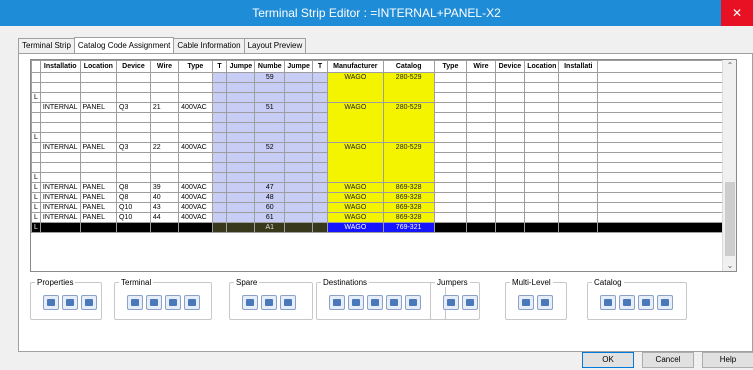 This screenshot has width=753, height=370. What do you see at coordinates (195, 66) in the screenshot?
I see `col-header-type: Type` at bounding box center [195, 66].